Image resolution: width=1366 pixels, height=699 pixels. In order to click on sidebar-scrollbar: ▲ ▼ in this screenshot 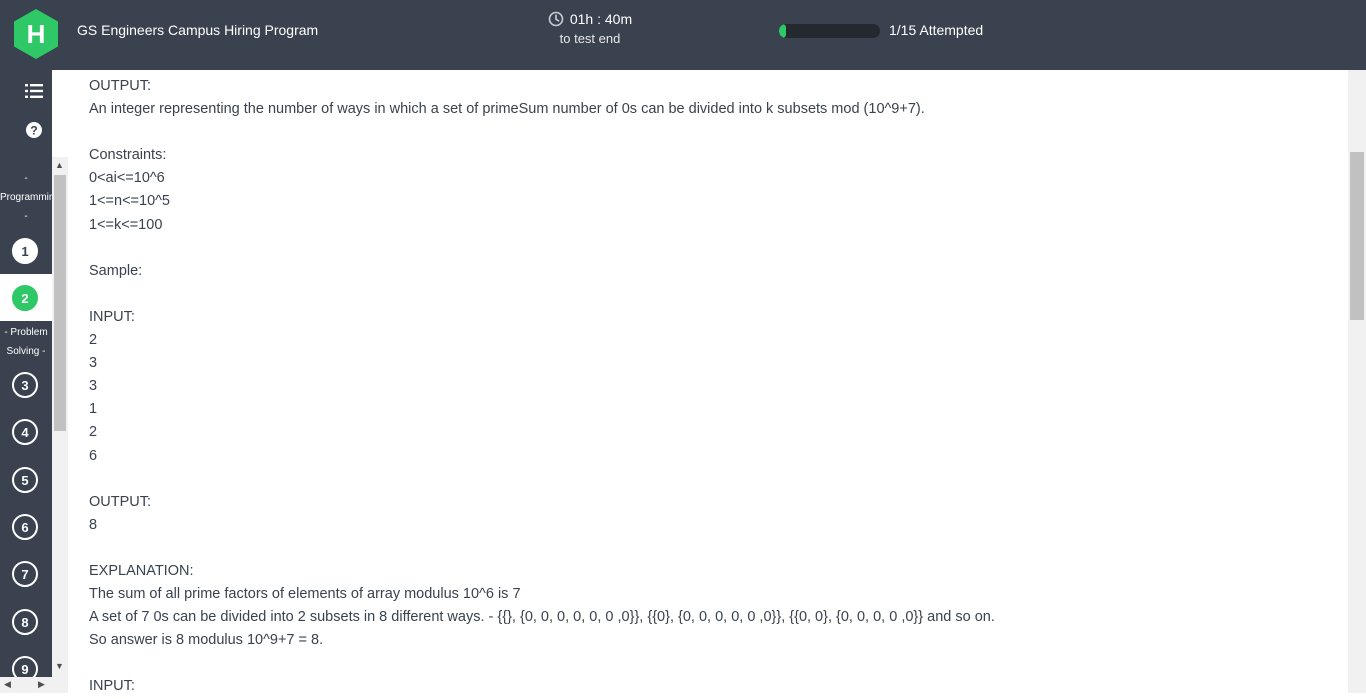, I will do `click(60, 425)`.